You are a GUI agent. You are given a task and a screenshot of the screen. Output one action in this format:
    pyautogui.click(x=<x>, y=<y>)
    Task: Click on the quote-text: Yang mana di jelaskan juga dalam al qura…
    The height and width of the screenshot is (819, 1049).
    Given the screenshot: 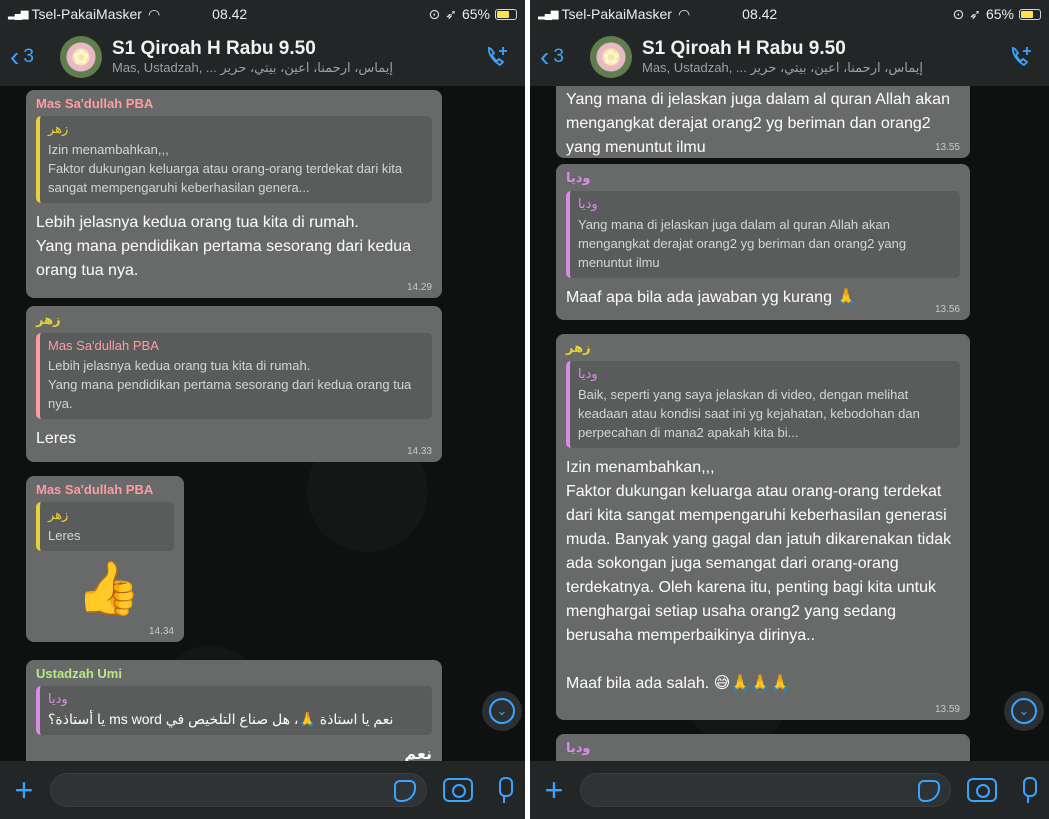 What is the action you would take?
    pyautogui.click(x=742, y=243)
    